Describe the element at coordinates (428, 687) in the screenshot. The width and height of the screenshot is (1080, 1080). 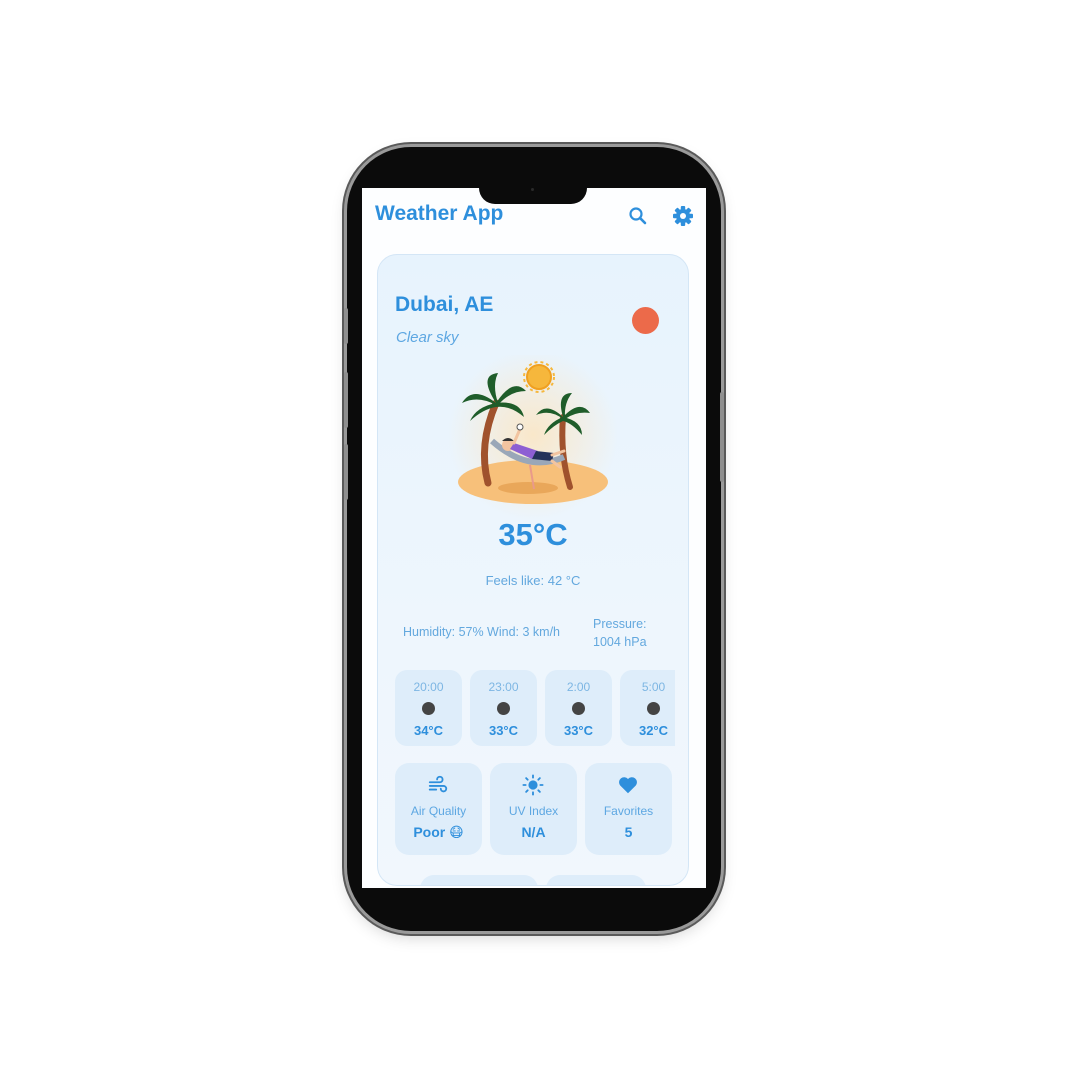
I see `hourly-time: 20:00` at that location.